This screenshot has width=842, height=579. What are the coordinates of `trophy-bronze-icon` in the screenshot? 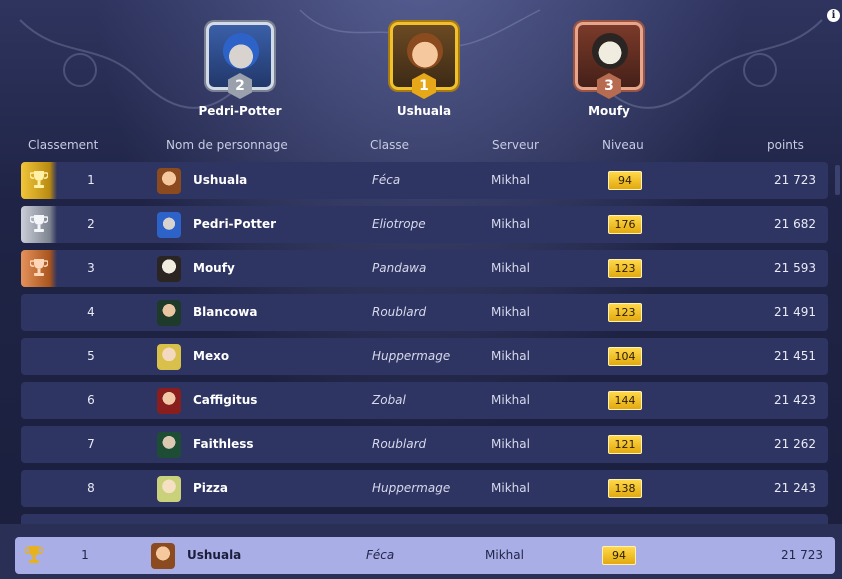 It's located at (39, 267).